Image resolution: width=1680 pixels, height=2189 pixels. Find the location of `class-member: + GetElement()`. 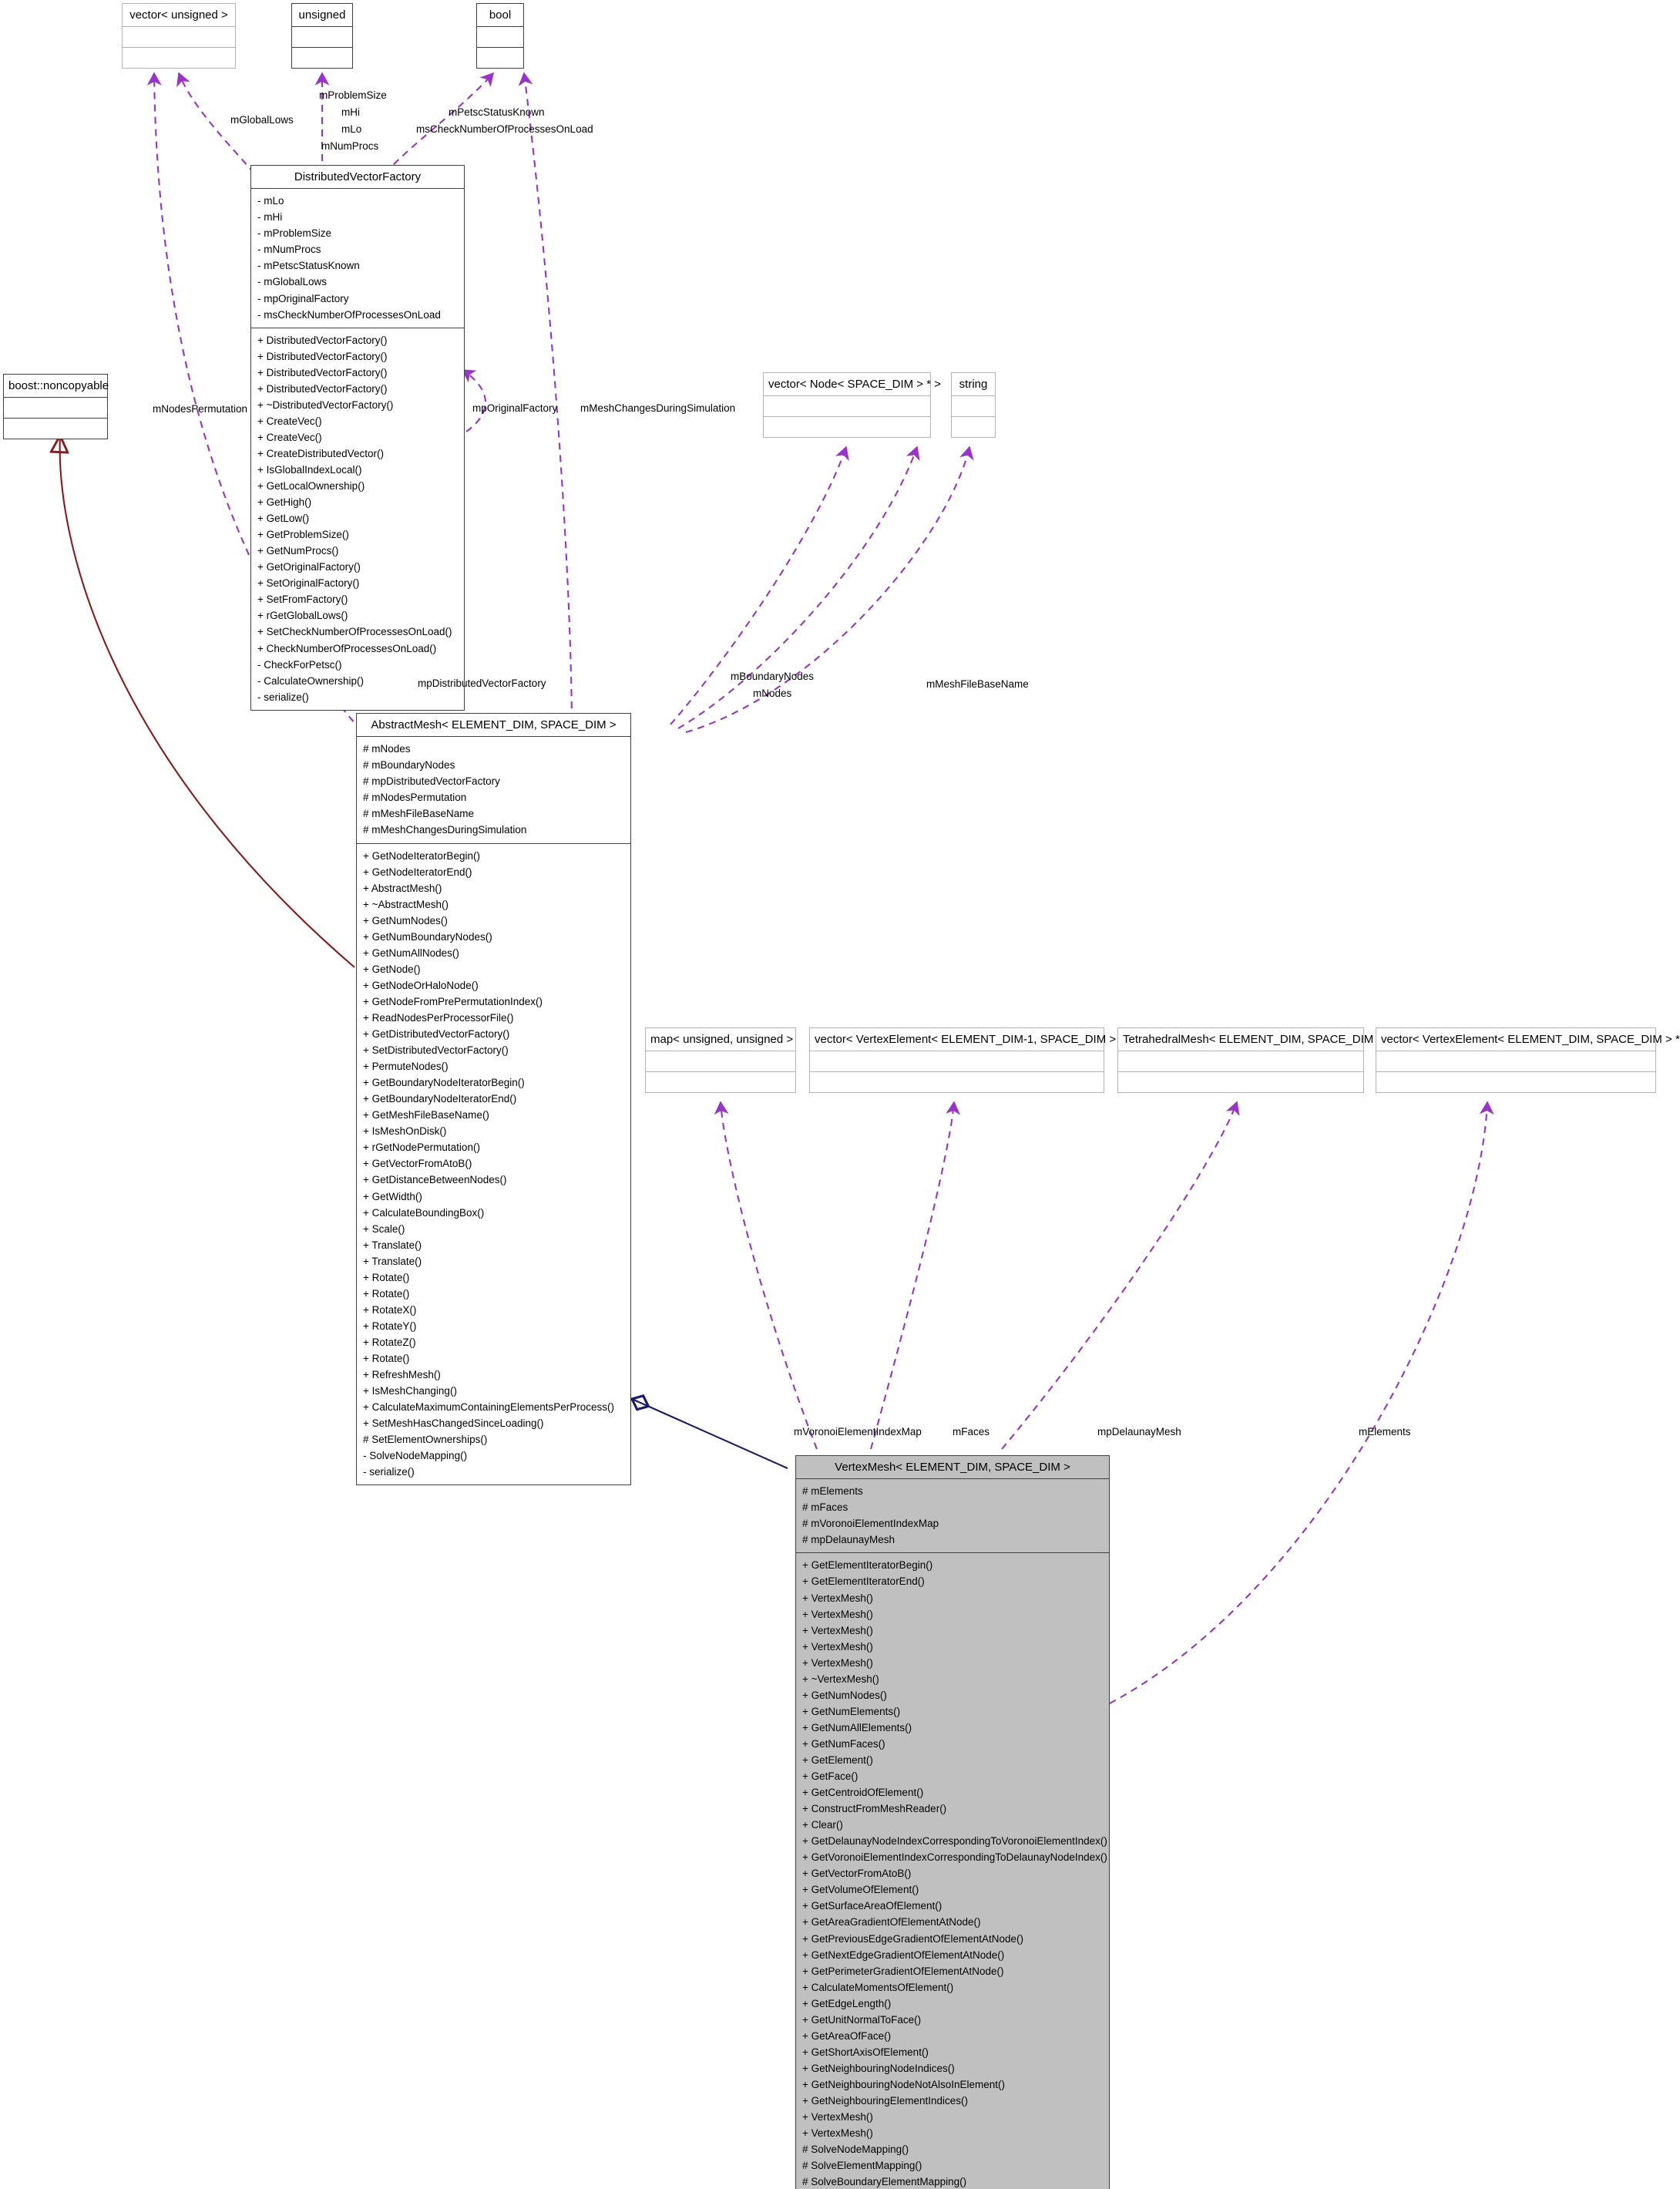

class-member: + GetElement() is located at coordinates (838, 1760).